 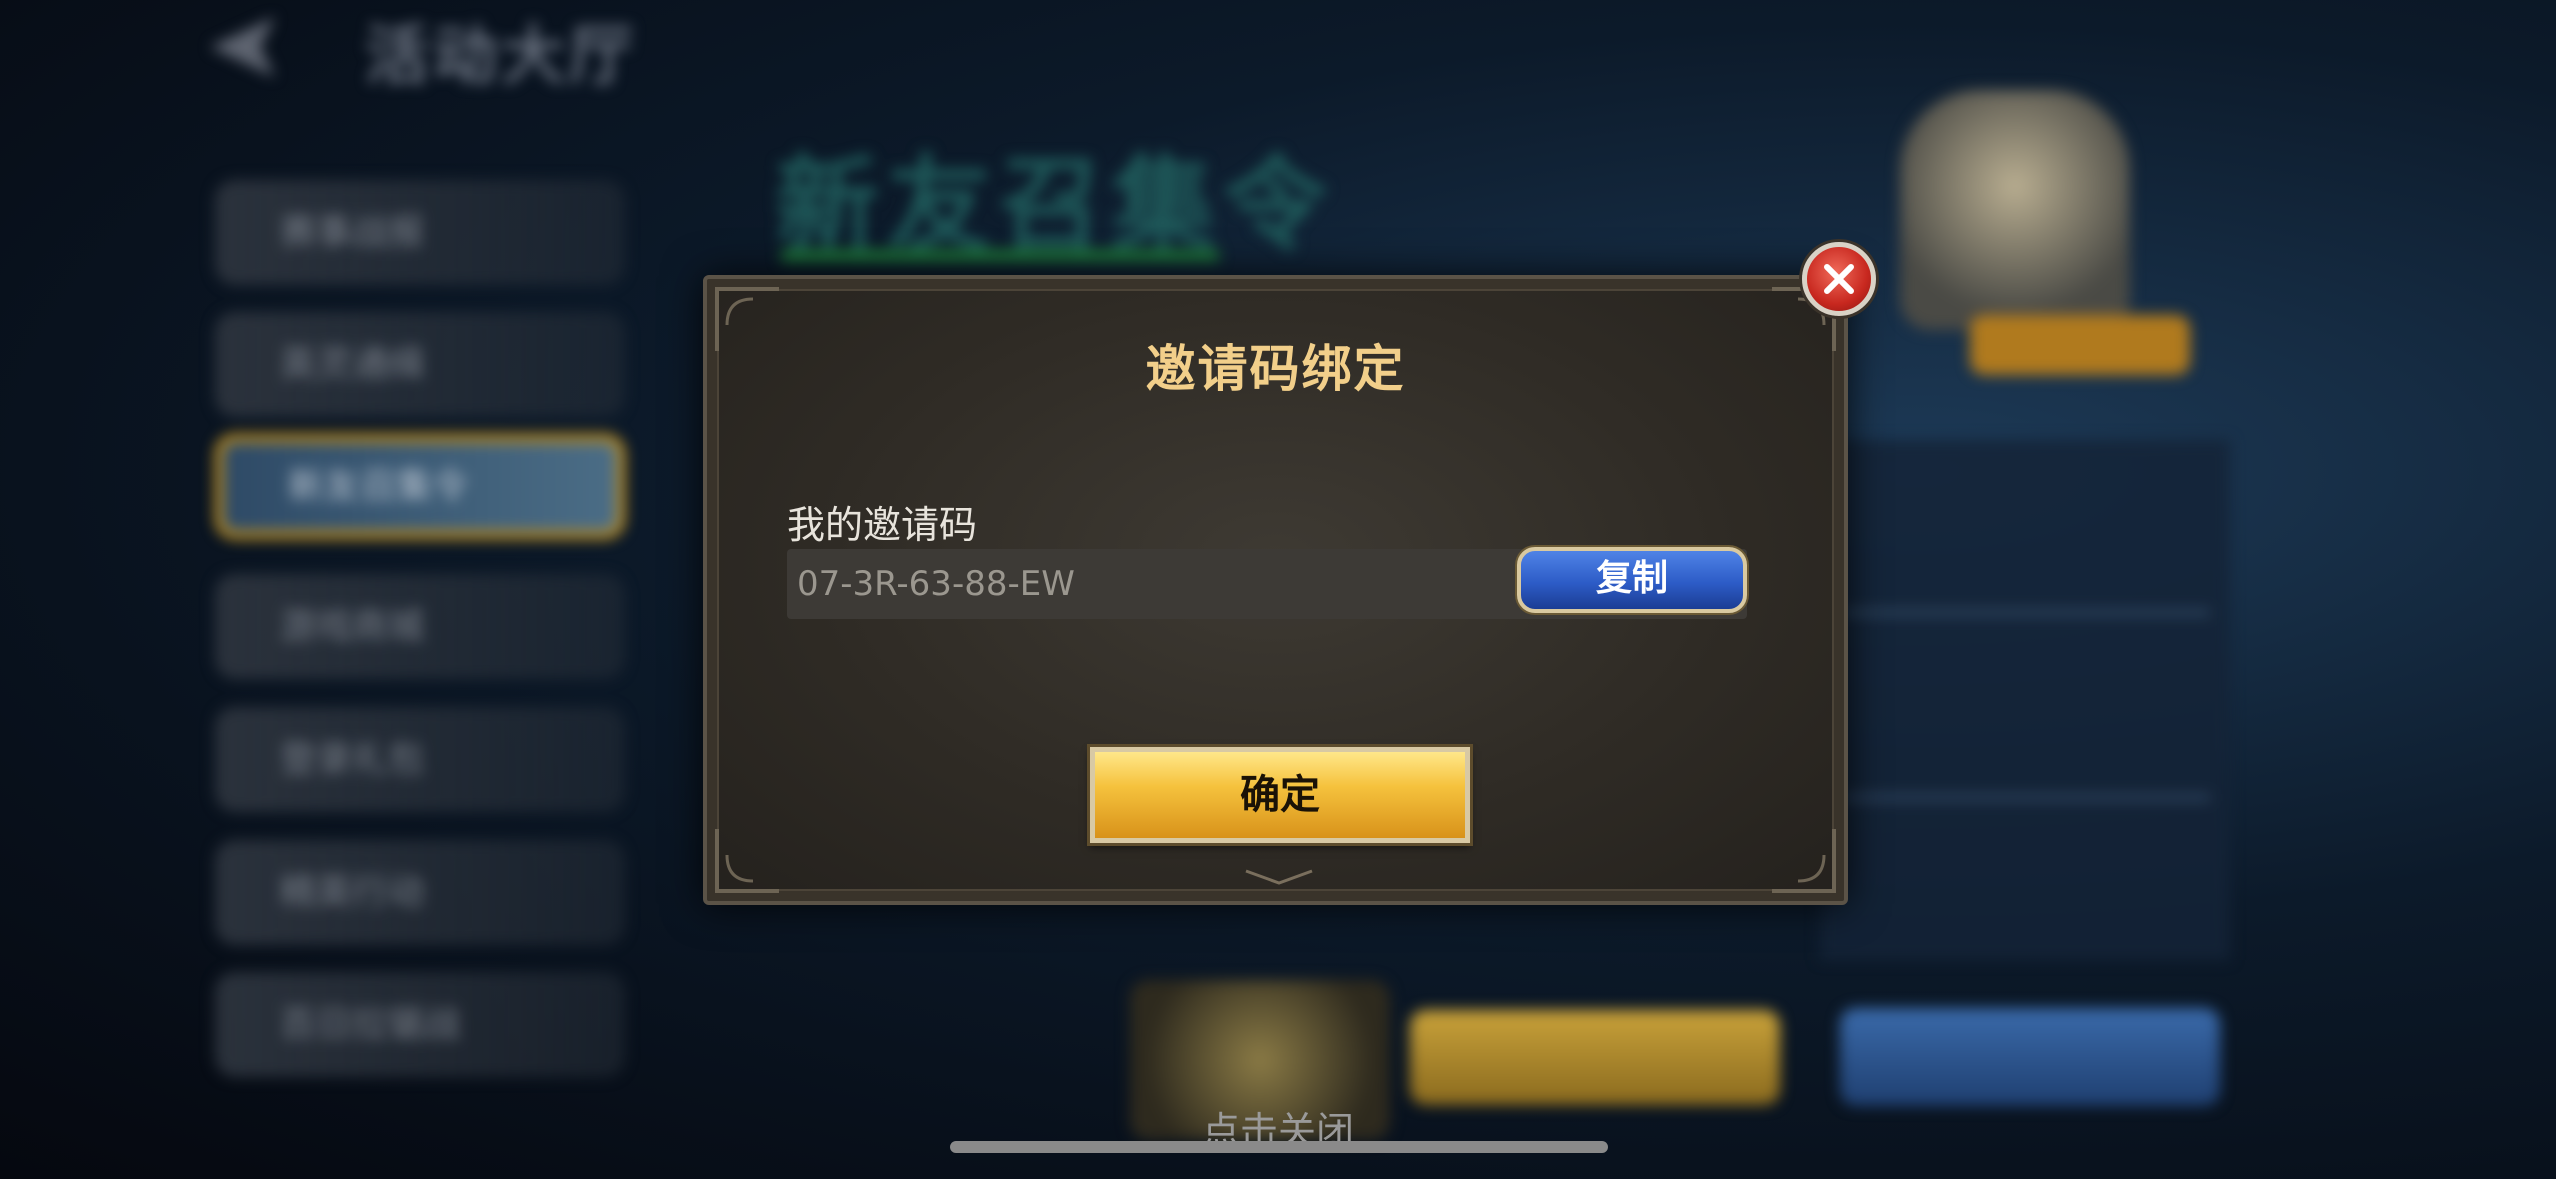 What do you see at coordinates (1275, 369) in the screenshot?
I see `dialog-title: 邀请码绑定` at bounding box center [1275, 369].